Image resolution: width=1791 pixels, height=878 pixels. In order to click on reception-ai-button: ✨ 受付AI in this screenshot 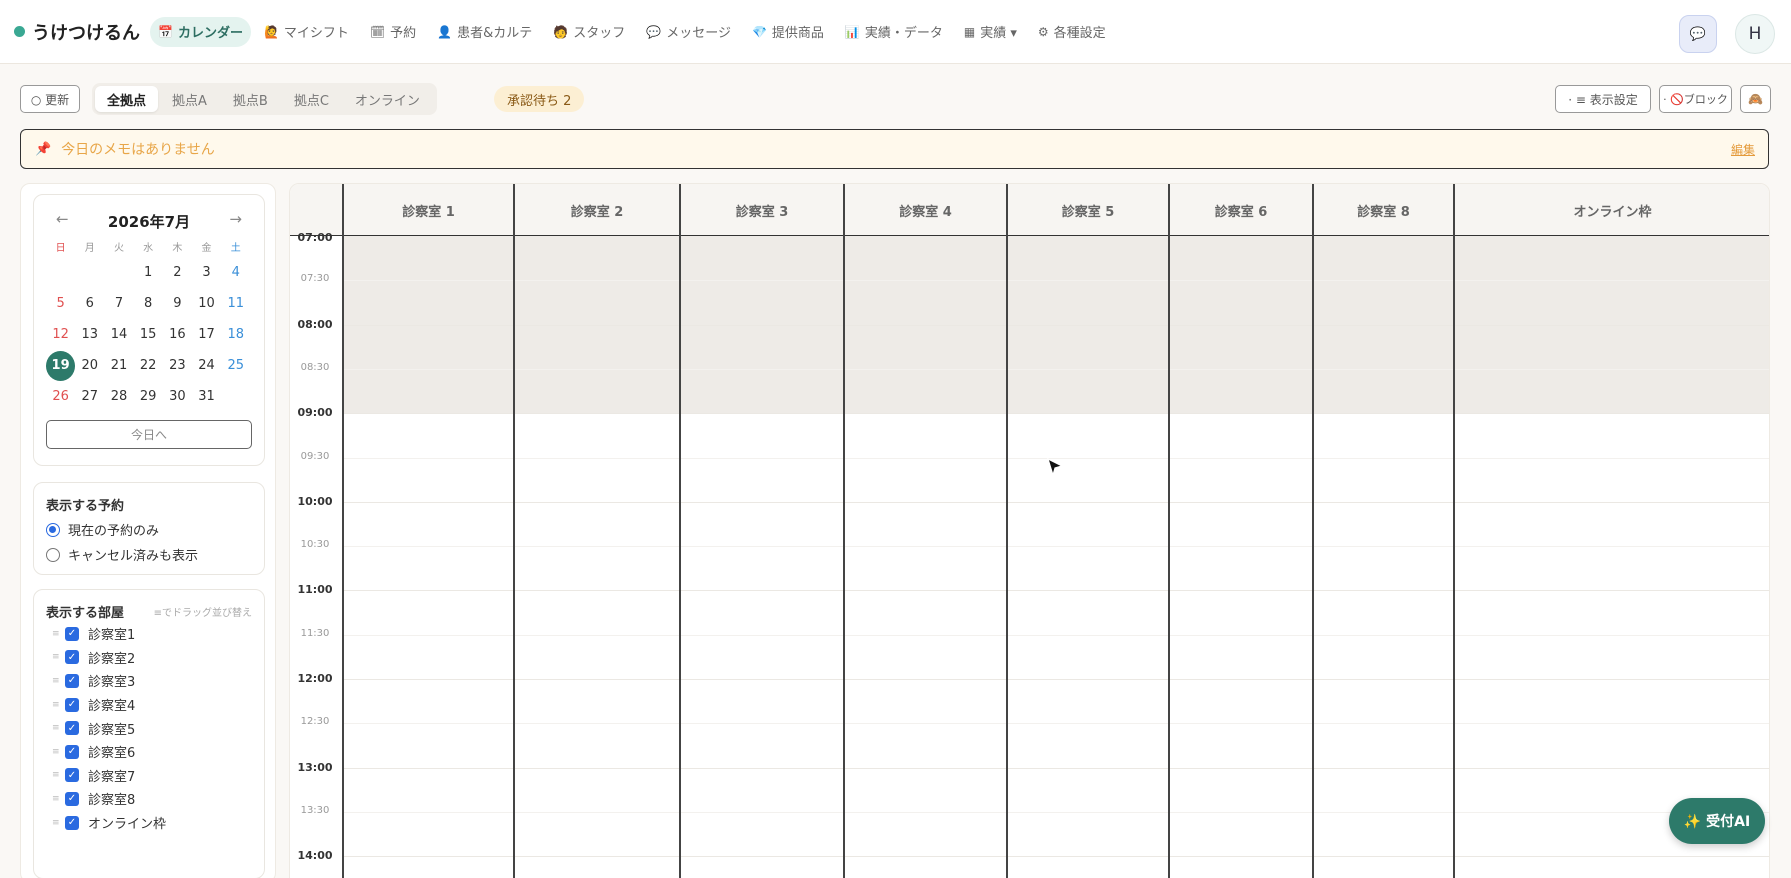, I will do `click(1717, 821)`.